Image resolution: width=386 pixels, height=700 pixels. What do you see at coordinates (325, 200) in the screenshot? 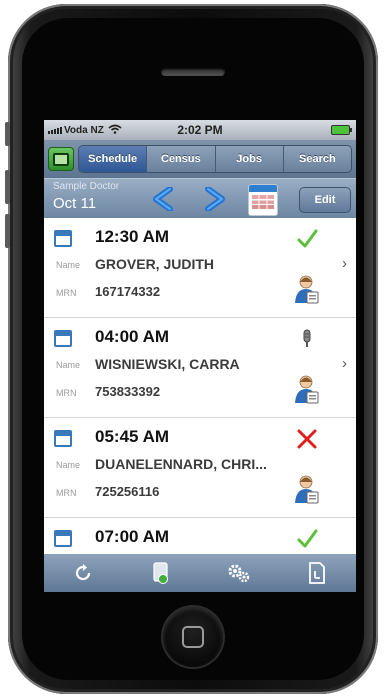
I see `edit-button: Edit` at bounding box center [325, 200].